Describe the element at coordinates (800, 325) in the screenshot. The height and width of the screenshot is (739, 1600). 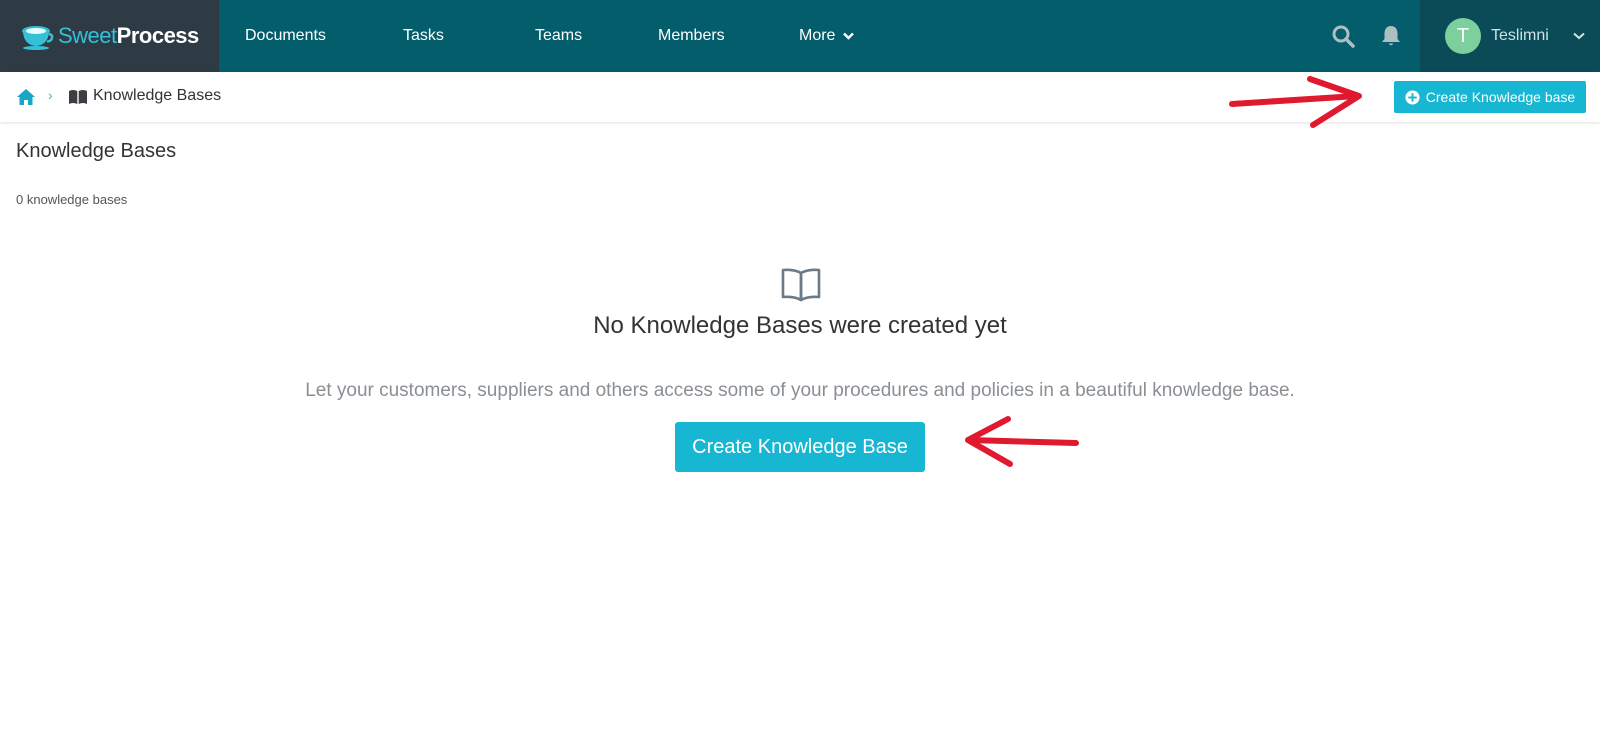
I see `empty-state-title: No Knowledge Bases were created yet` at that location.